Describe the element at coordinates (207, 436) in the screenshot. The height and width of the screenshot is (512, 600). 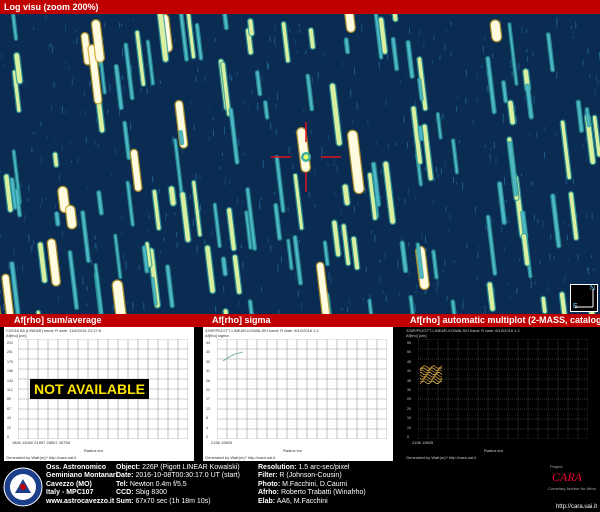
I see `y-tick-label: 0` at that location.